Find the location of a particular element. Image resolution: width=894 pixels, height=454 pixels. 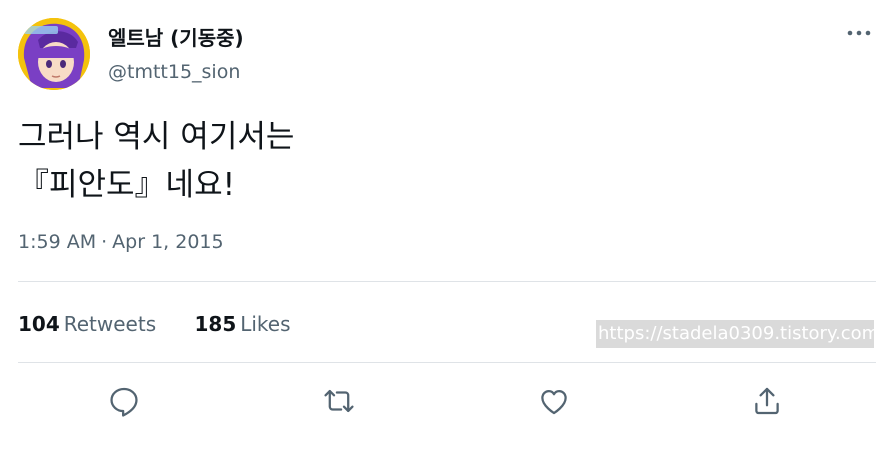

like-icon is located at coordinates (554, 402).